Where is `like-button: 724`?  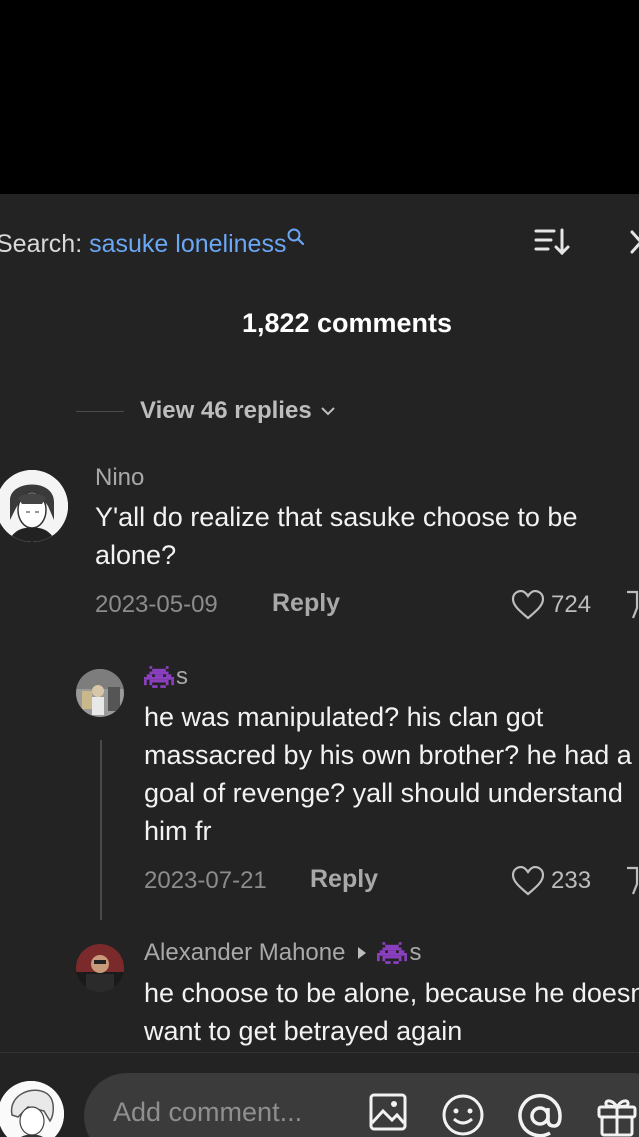 like-button: 724 is located at coordinates (551, 605).